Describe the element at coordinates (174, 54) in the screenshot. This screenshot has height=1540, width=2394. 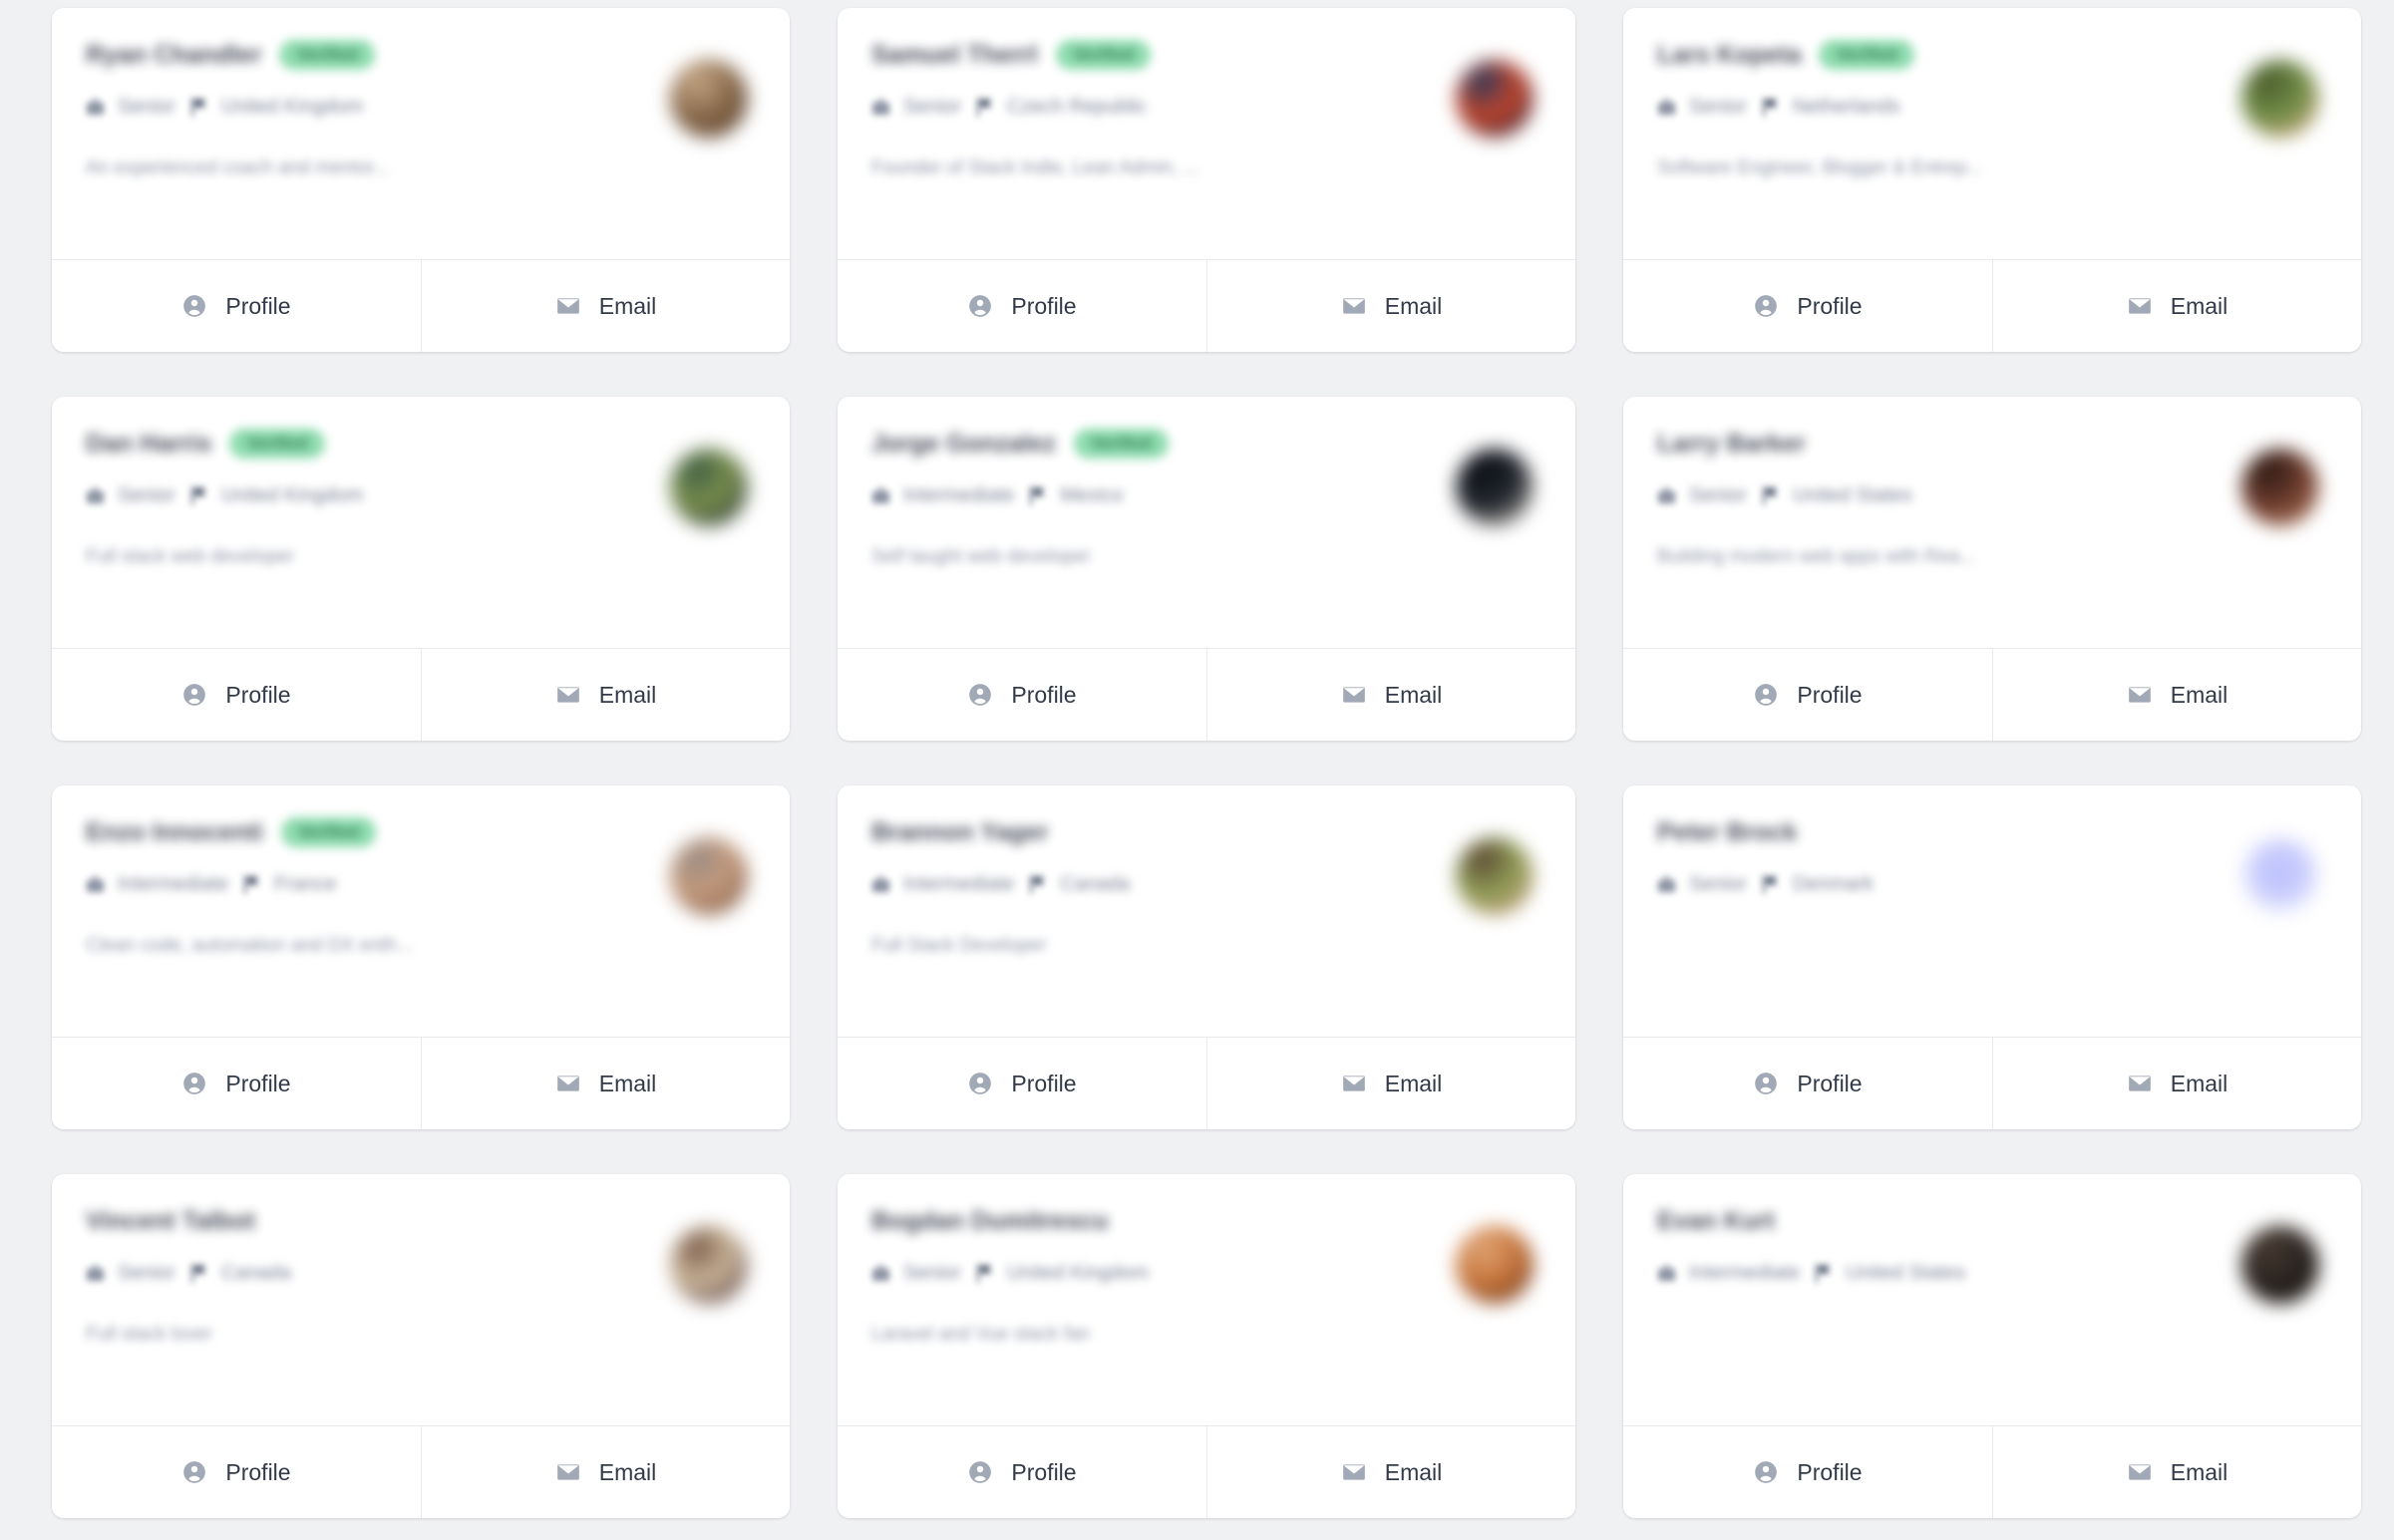
I see `developer-name: Ryan Chandler` at that location.